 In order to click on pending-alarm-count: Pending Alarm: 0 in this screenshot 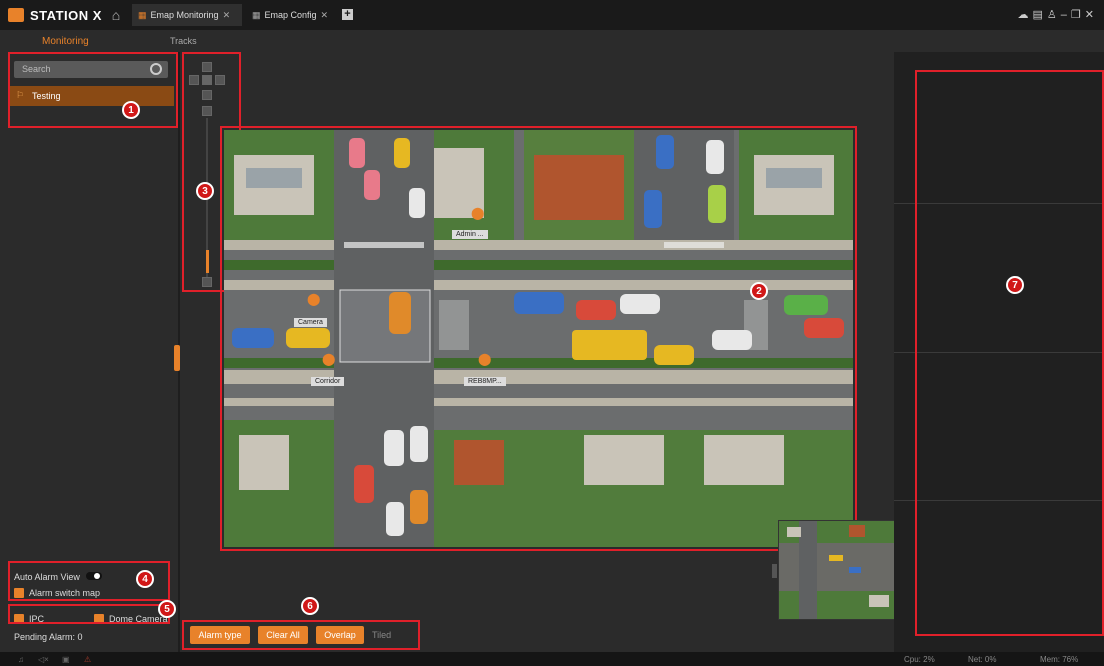, I will do `click(48, 637)`.